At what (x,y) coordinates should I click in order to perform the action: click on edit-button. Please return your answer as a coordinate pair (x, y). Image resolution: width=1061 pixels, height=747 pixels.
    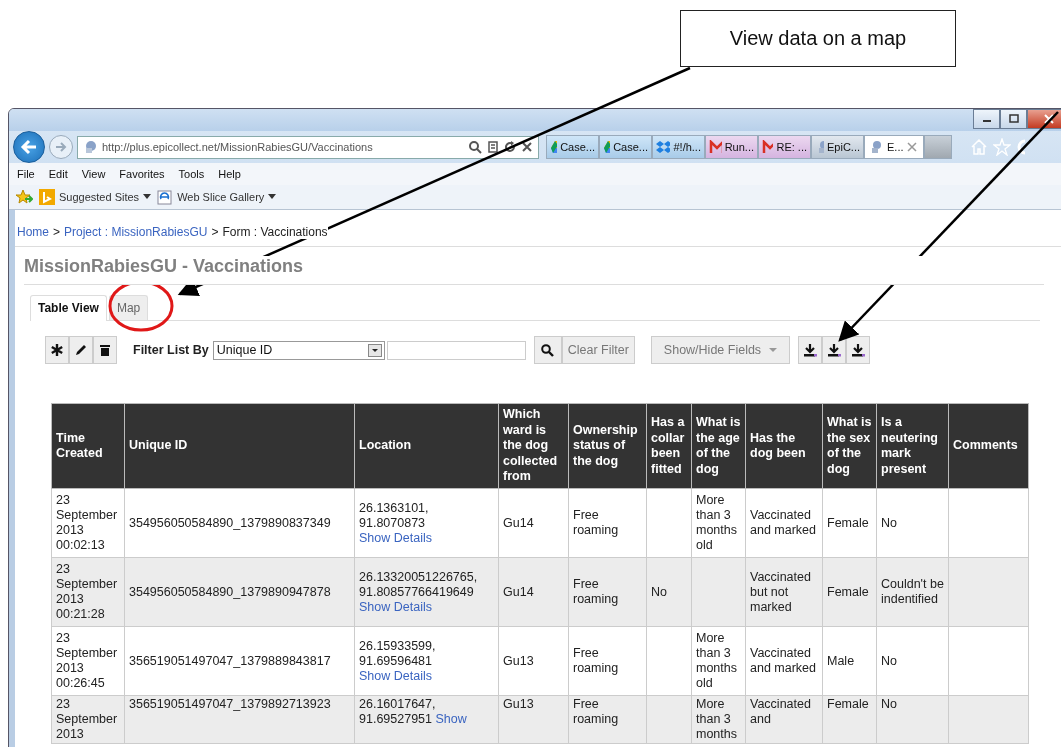
    Looking at the image, I should click on (81, 350).